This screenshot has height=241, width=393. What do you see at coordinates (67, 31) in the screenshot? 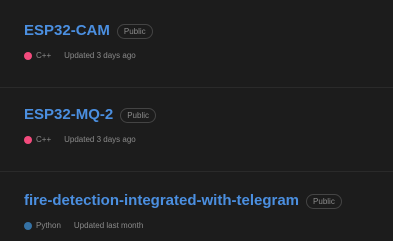
I see `repo-name-link: ESP32-CAM` at bounding box center [67, 31].